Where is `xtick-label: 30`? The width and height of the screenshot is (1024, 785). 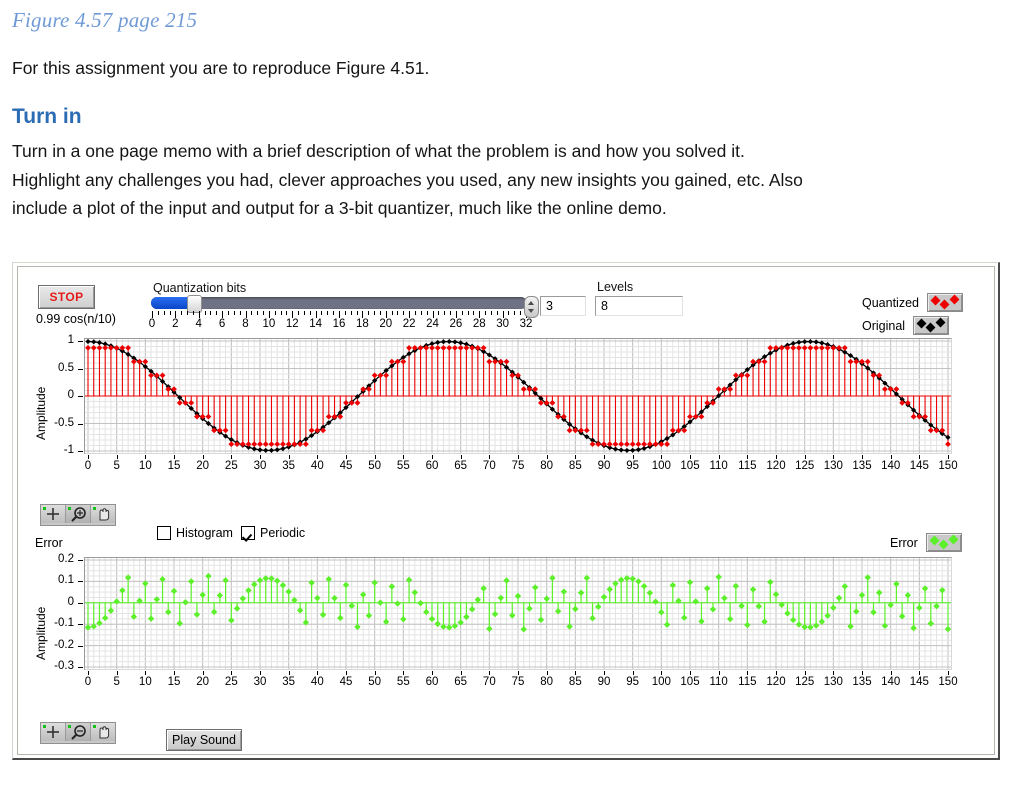 xtick-label: 30 is located at coordinates (260, 466).